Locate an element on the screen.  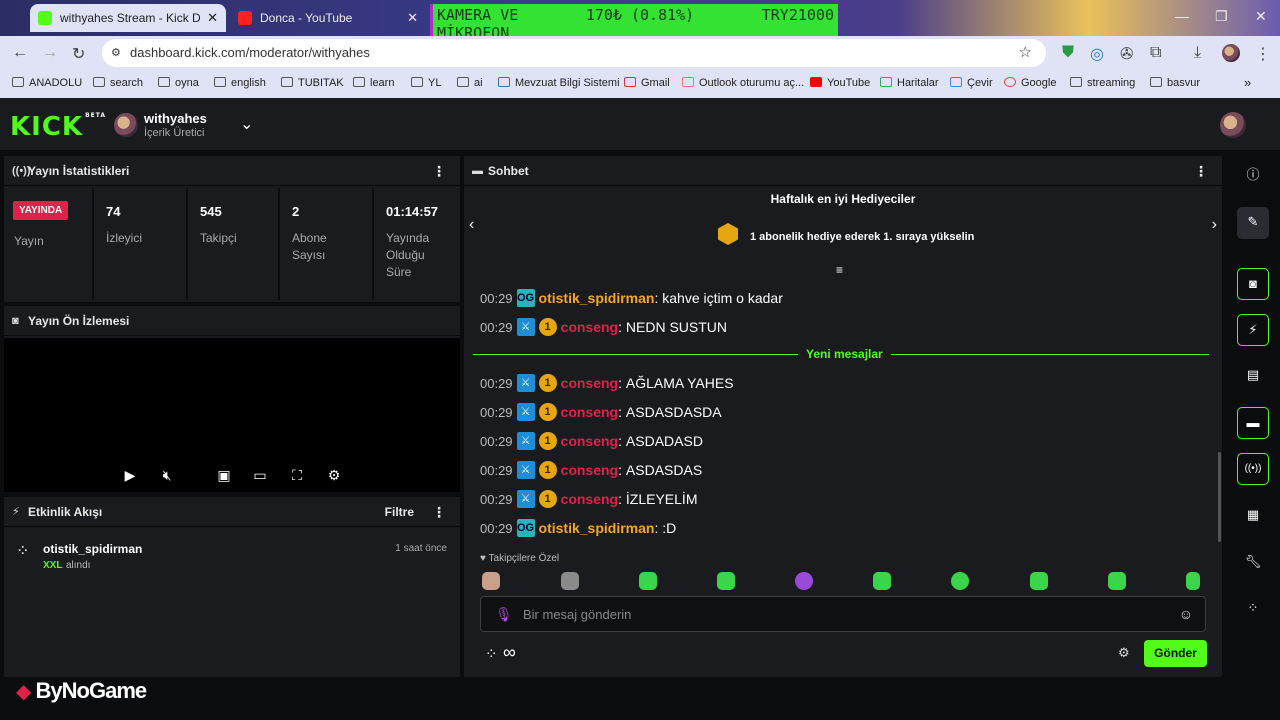
restore-icon: ❐ is located at coordinates (1221, 16).